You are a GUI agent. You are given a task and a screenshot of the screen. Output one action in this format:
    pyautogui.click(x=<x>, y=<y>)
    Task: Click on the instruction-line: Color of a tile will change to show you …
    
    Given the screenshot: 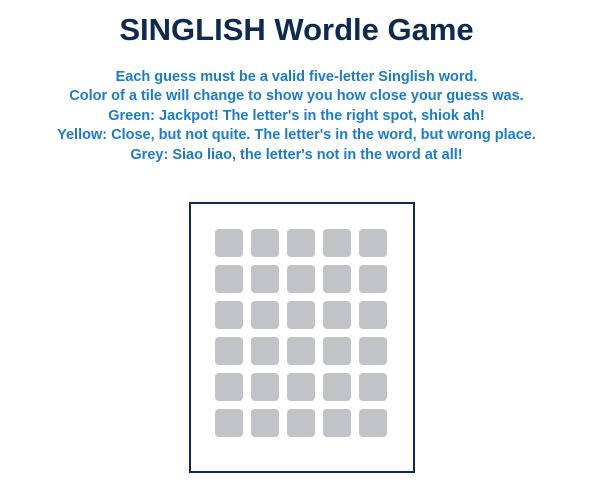 What is the action you would take?
    pyautogui.click(x=296, y=96)
    